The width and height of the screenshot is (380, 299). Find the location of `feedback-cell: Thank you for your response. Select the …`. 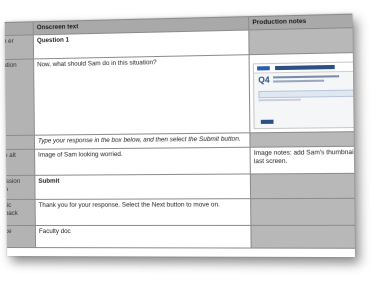

feedback-cell: Thank you for your response. Select the … is located at coordinates (143, 212).